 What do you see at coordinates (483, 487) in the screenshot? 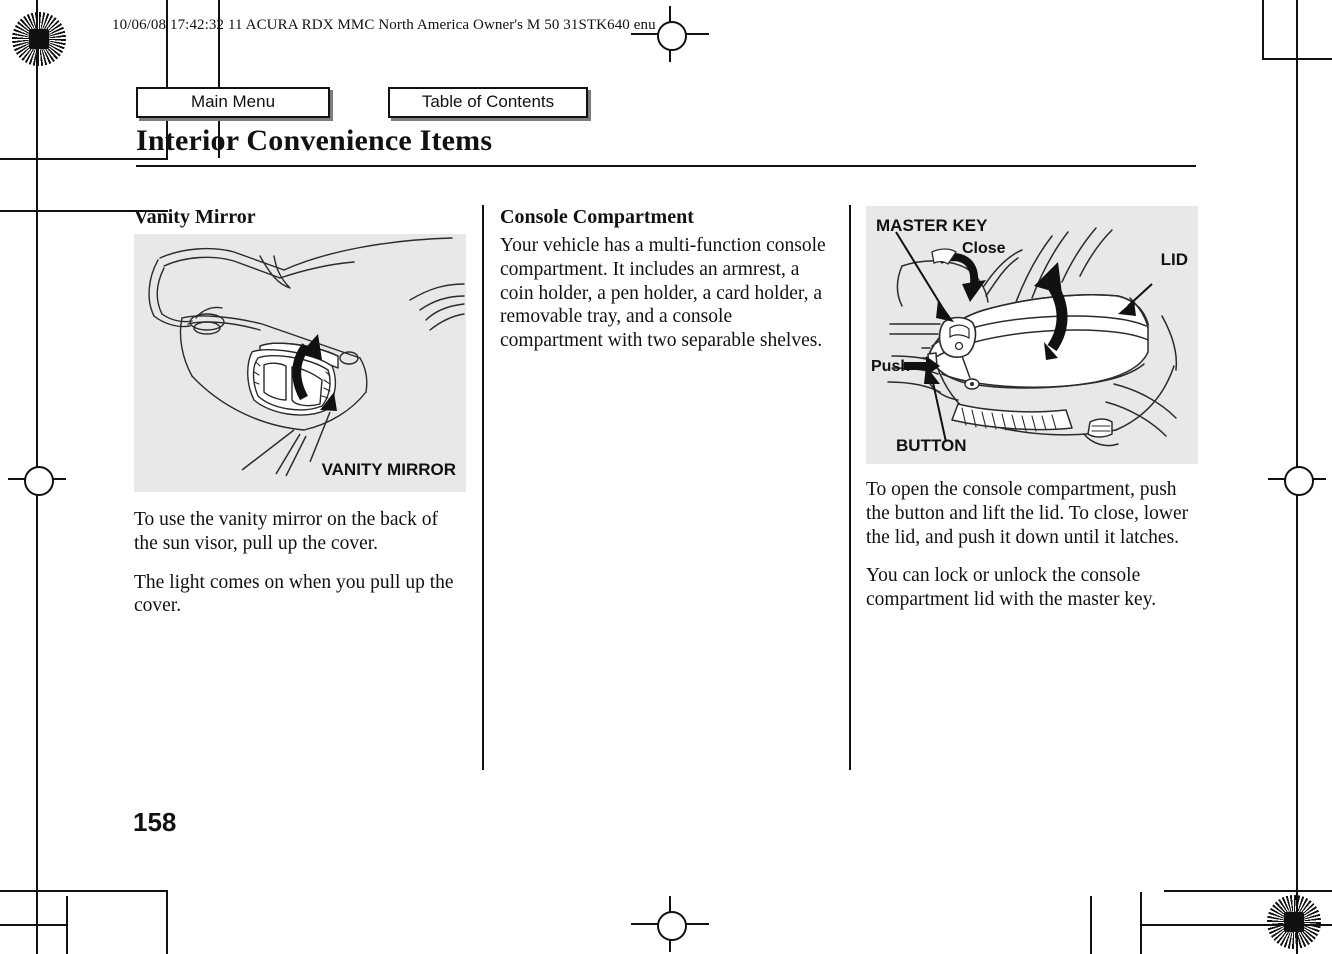
I see `column-divider-left` at bounding box center [483, 487].